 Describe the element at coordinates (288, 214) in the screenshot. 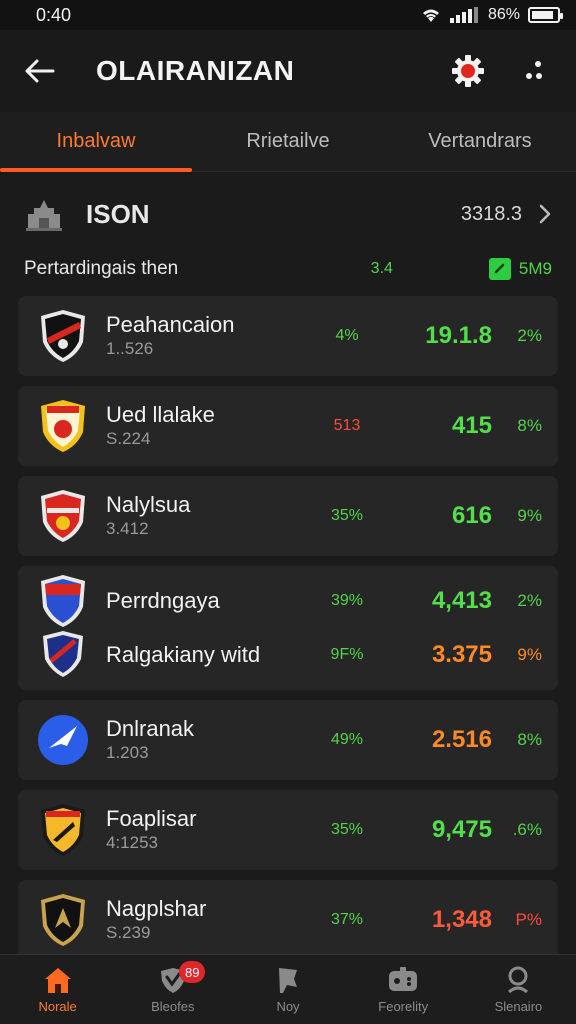

I see `section-header: ISON 3318.3` at that location.